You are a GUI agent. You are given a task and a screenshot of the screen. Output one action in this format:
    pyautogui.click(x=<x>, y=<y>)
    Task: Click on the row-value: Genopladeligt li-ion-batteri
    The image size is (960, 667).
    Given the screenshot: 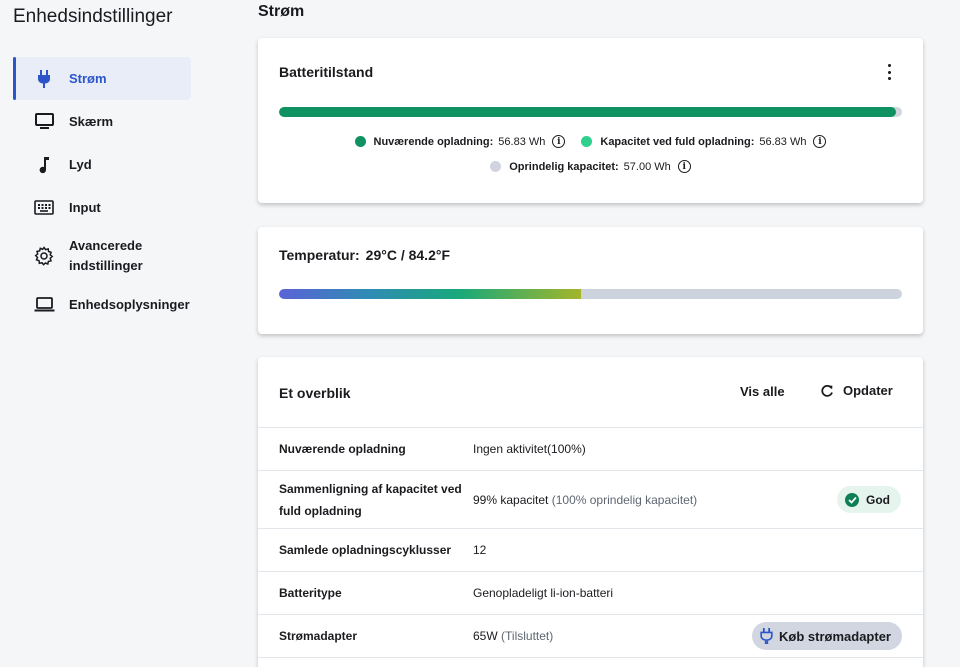 What is the action you would take?
    pyautogui.click(x=543, y=593)
    